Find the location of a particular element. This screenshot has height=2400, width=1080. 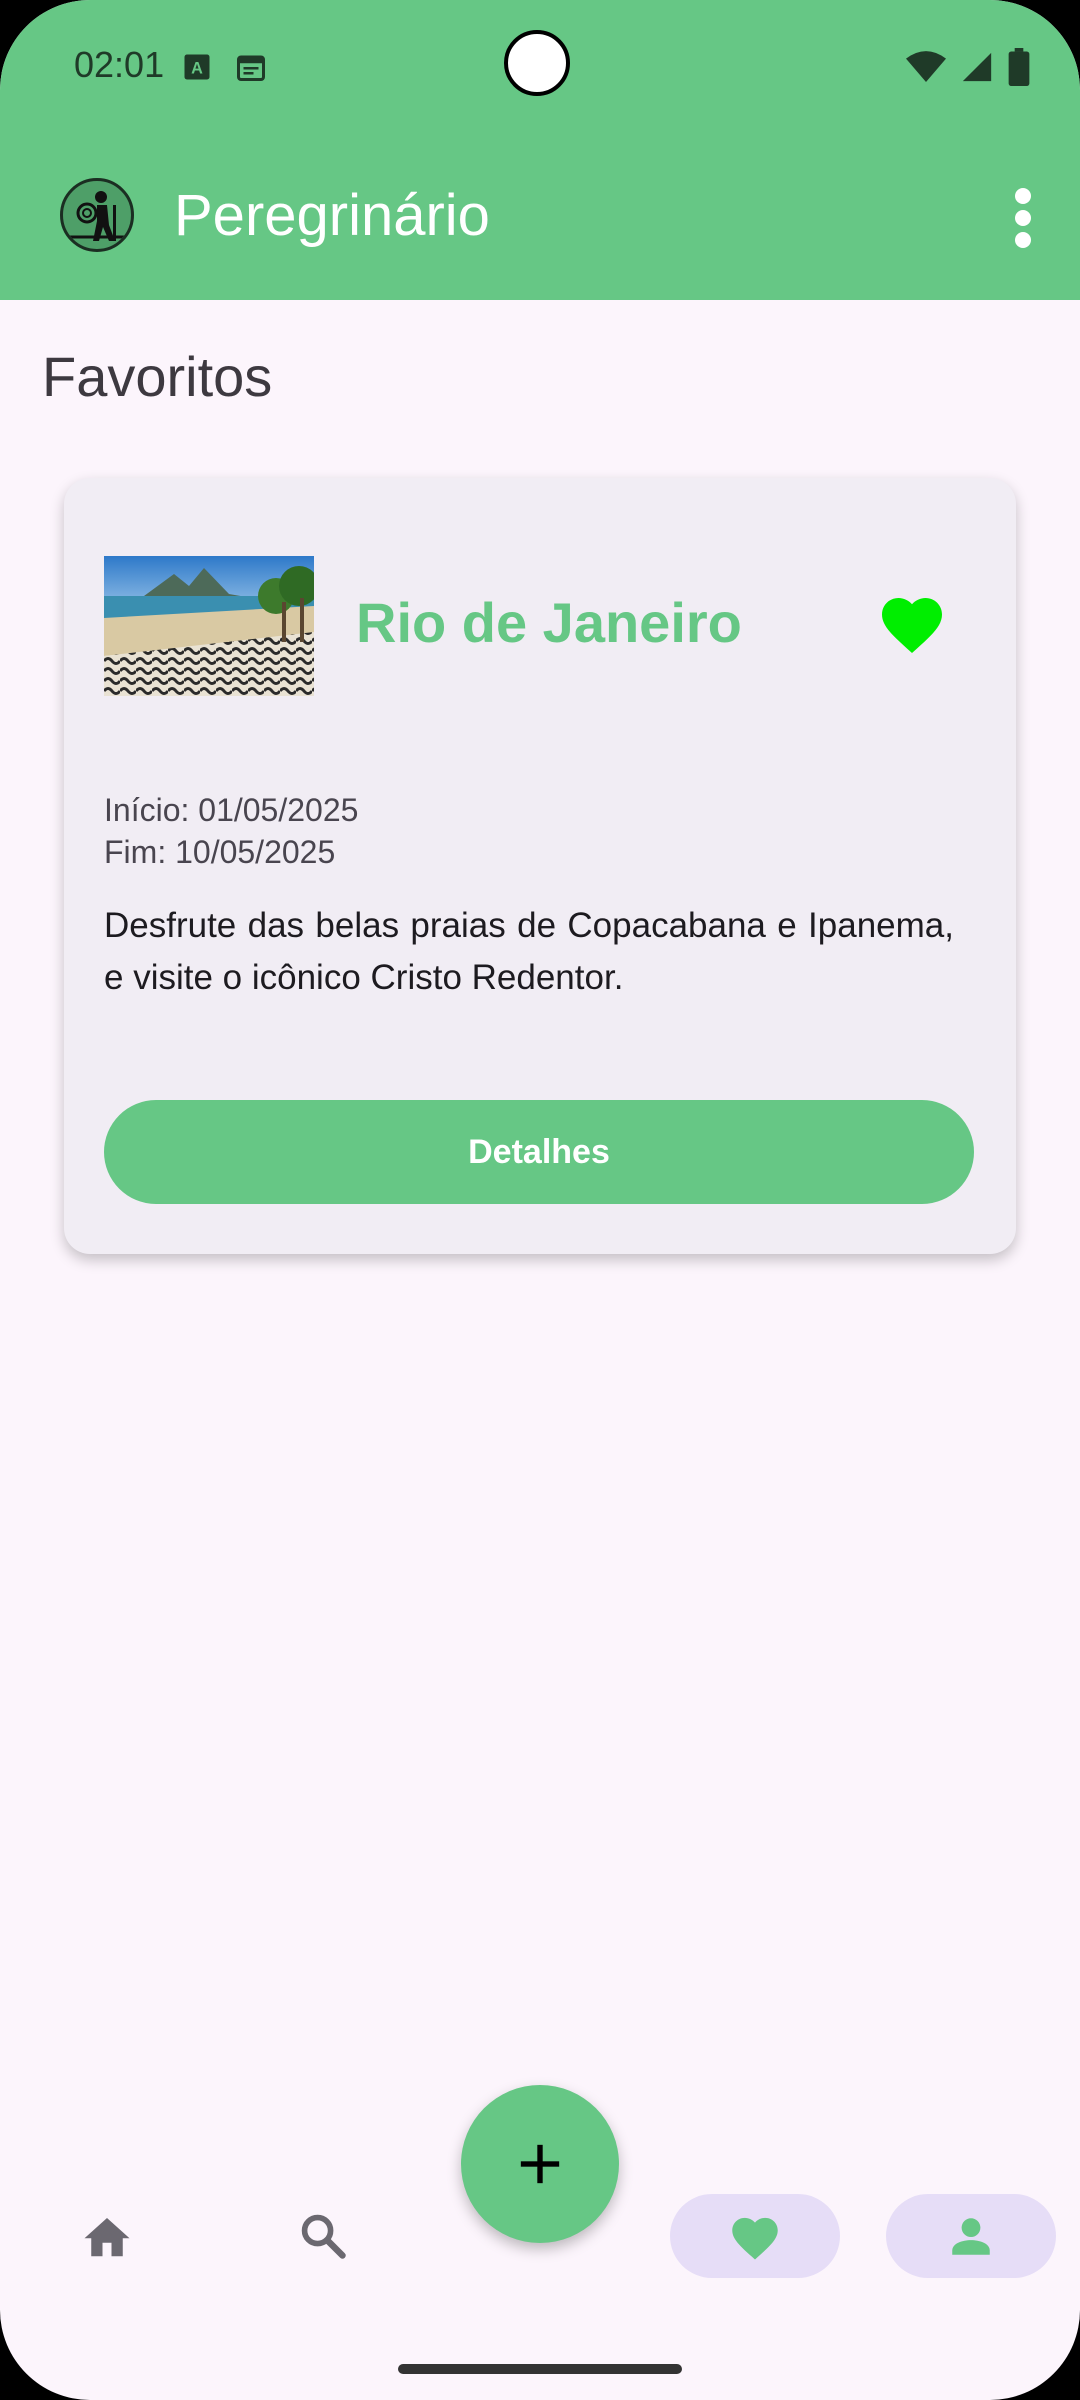

more-vert-icon is located at coordinates (1023, 218).